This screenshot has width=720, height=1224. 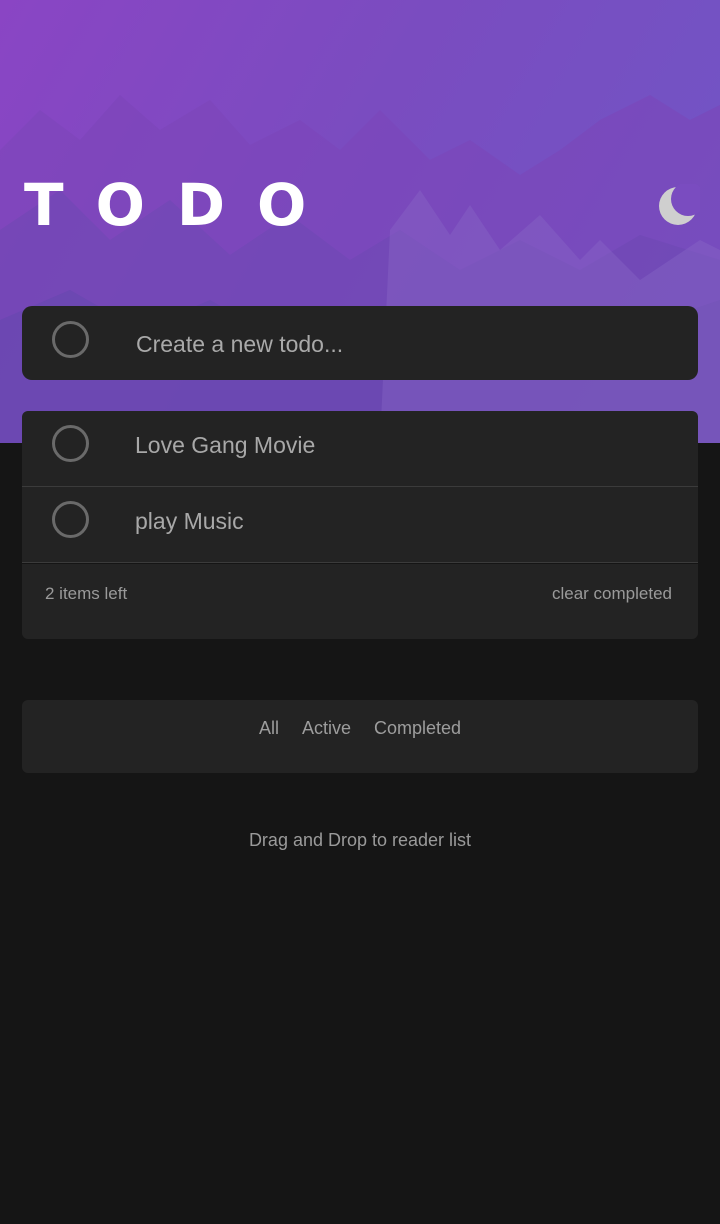 I want to click on todo-item: Love Gang Movie, so click(x=360, y=449).